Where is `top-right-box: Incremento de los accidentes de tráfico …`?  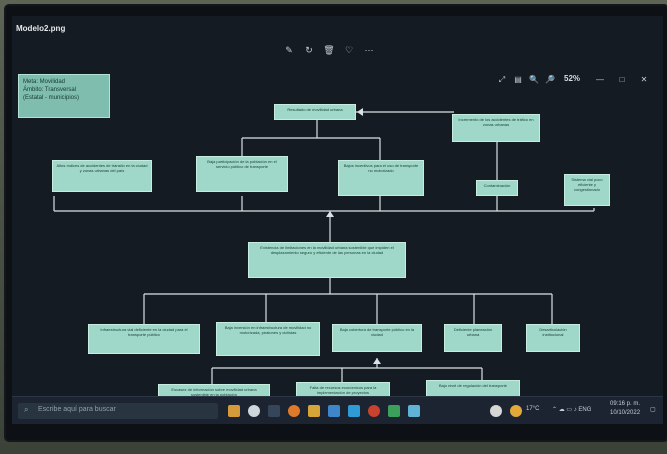 top-right-box: Incremento de los accidentes de tráfico … is located at coordinates (496, 128).